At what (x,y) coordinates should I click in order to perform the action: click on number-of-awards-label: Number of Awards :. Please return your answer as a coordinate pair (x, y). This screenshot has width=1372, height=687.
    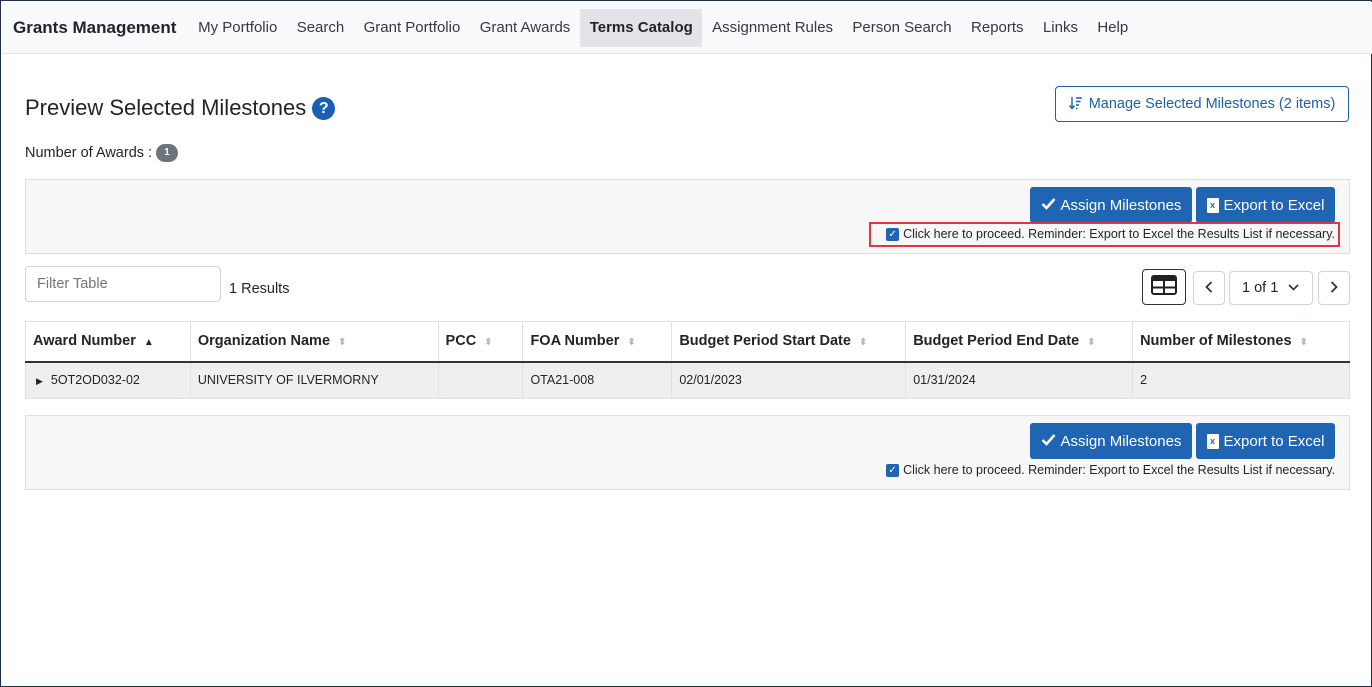
    Looking at the image, I should click on (89, 153).